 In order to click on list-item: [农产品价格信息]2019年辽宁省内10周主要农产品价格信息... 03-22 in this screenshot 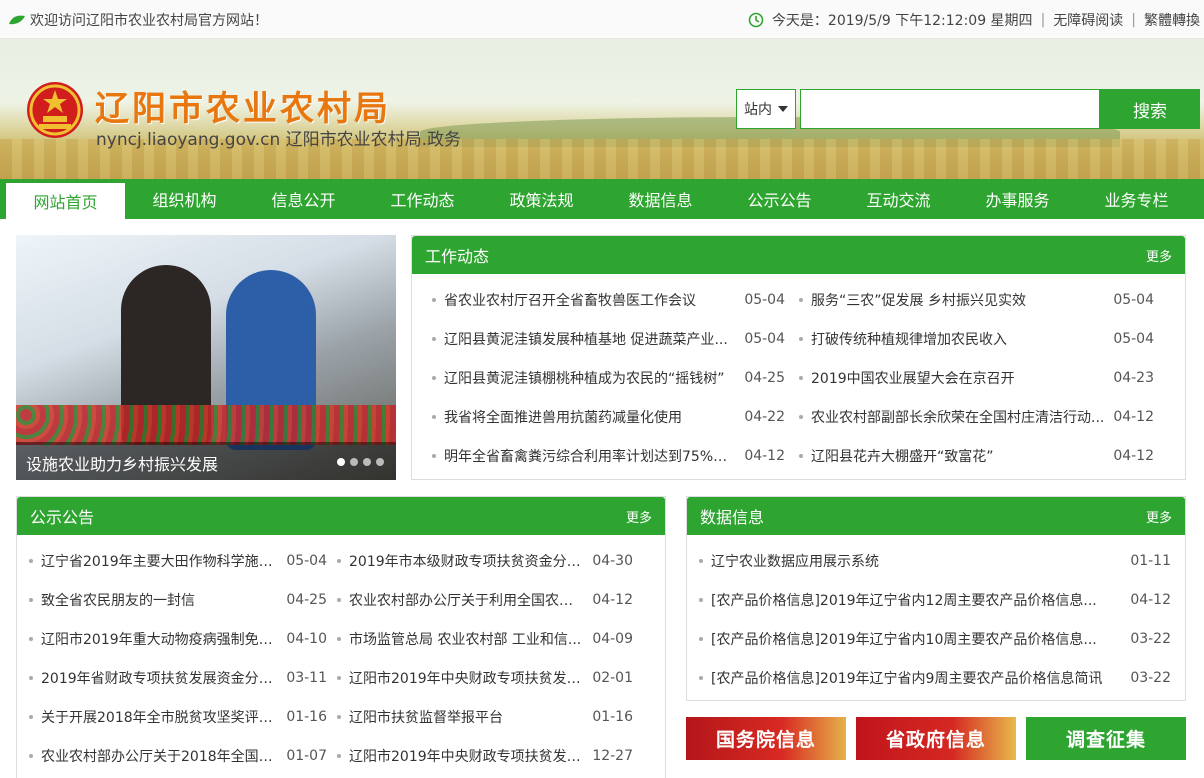, I will do `click(935, 638)`.